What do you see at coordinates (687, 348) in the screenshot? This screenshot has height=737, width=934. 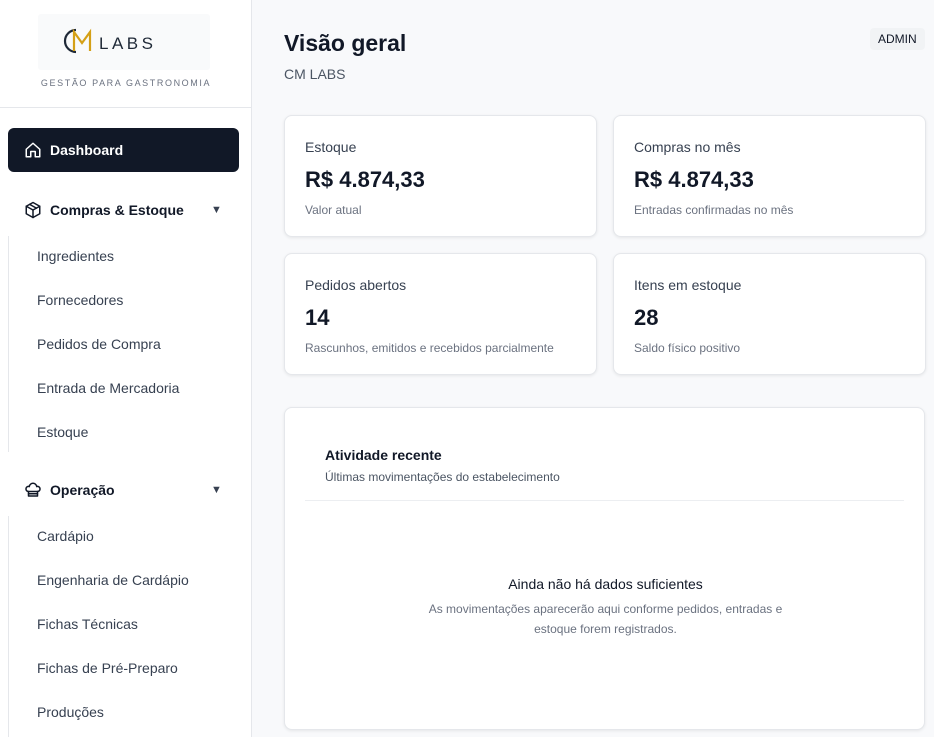 I see `stat-hint: Saldo físico positivo` at bounding box center [687, 348].